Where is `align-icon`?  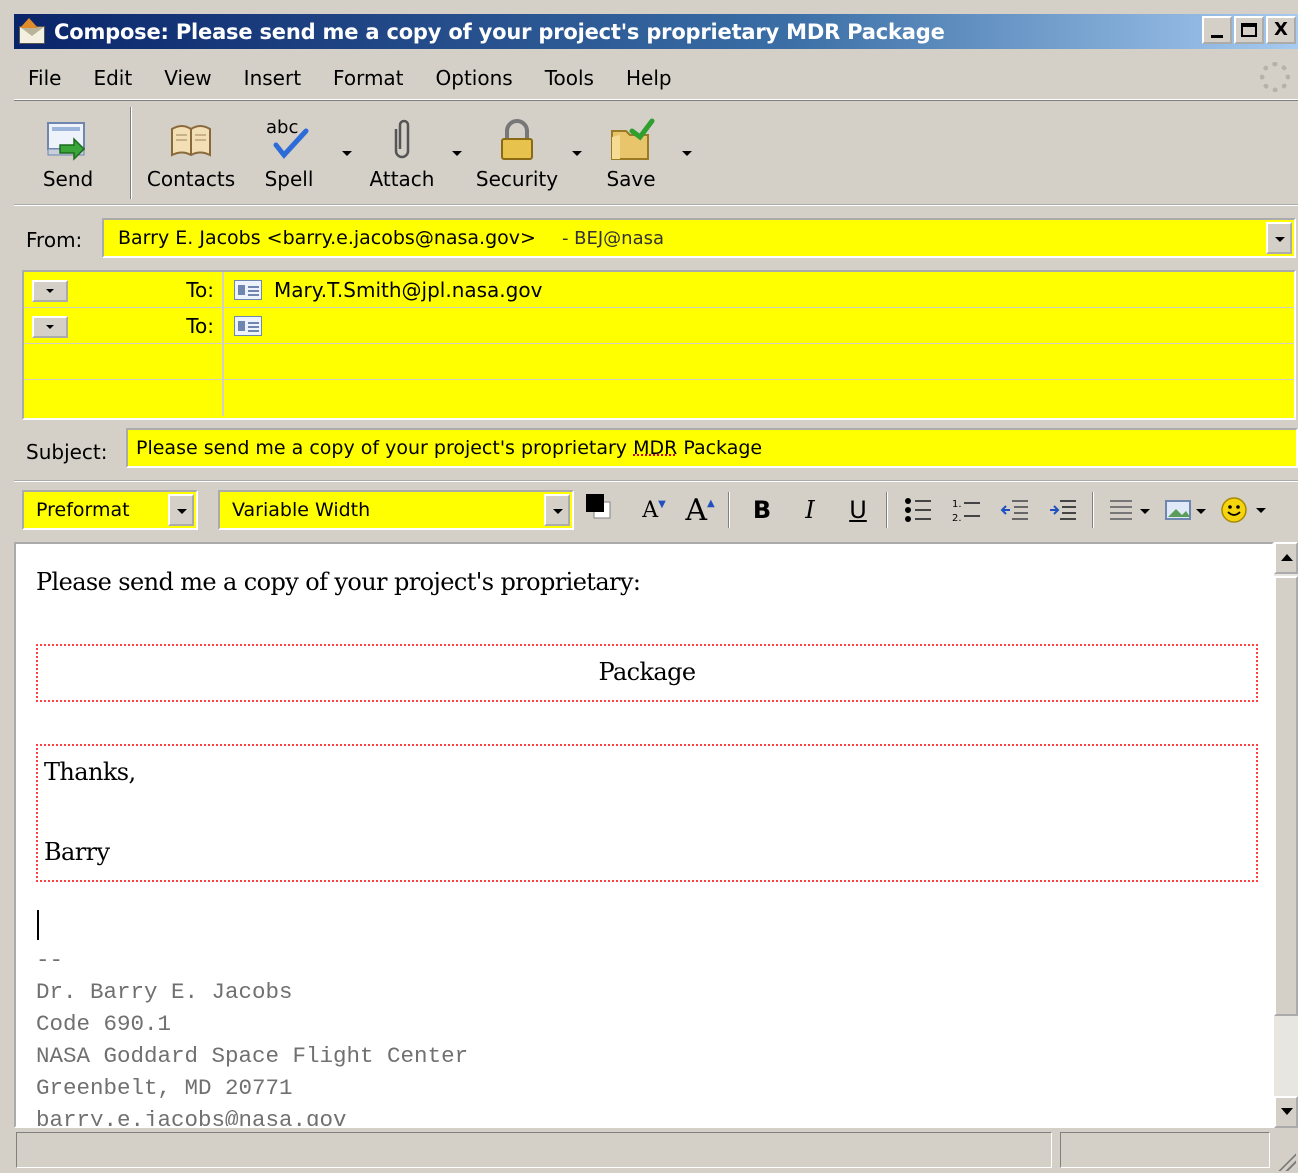 align-icon is located at coordinates (1132, 510).